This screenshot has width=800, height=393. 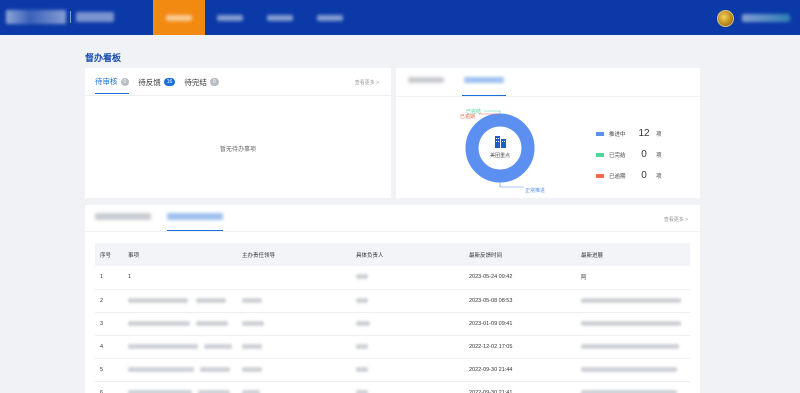 What do you see at coordinates (109, 324) in the screenshot?
I see `cell-no: 3` at bounding box center [109, 324].